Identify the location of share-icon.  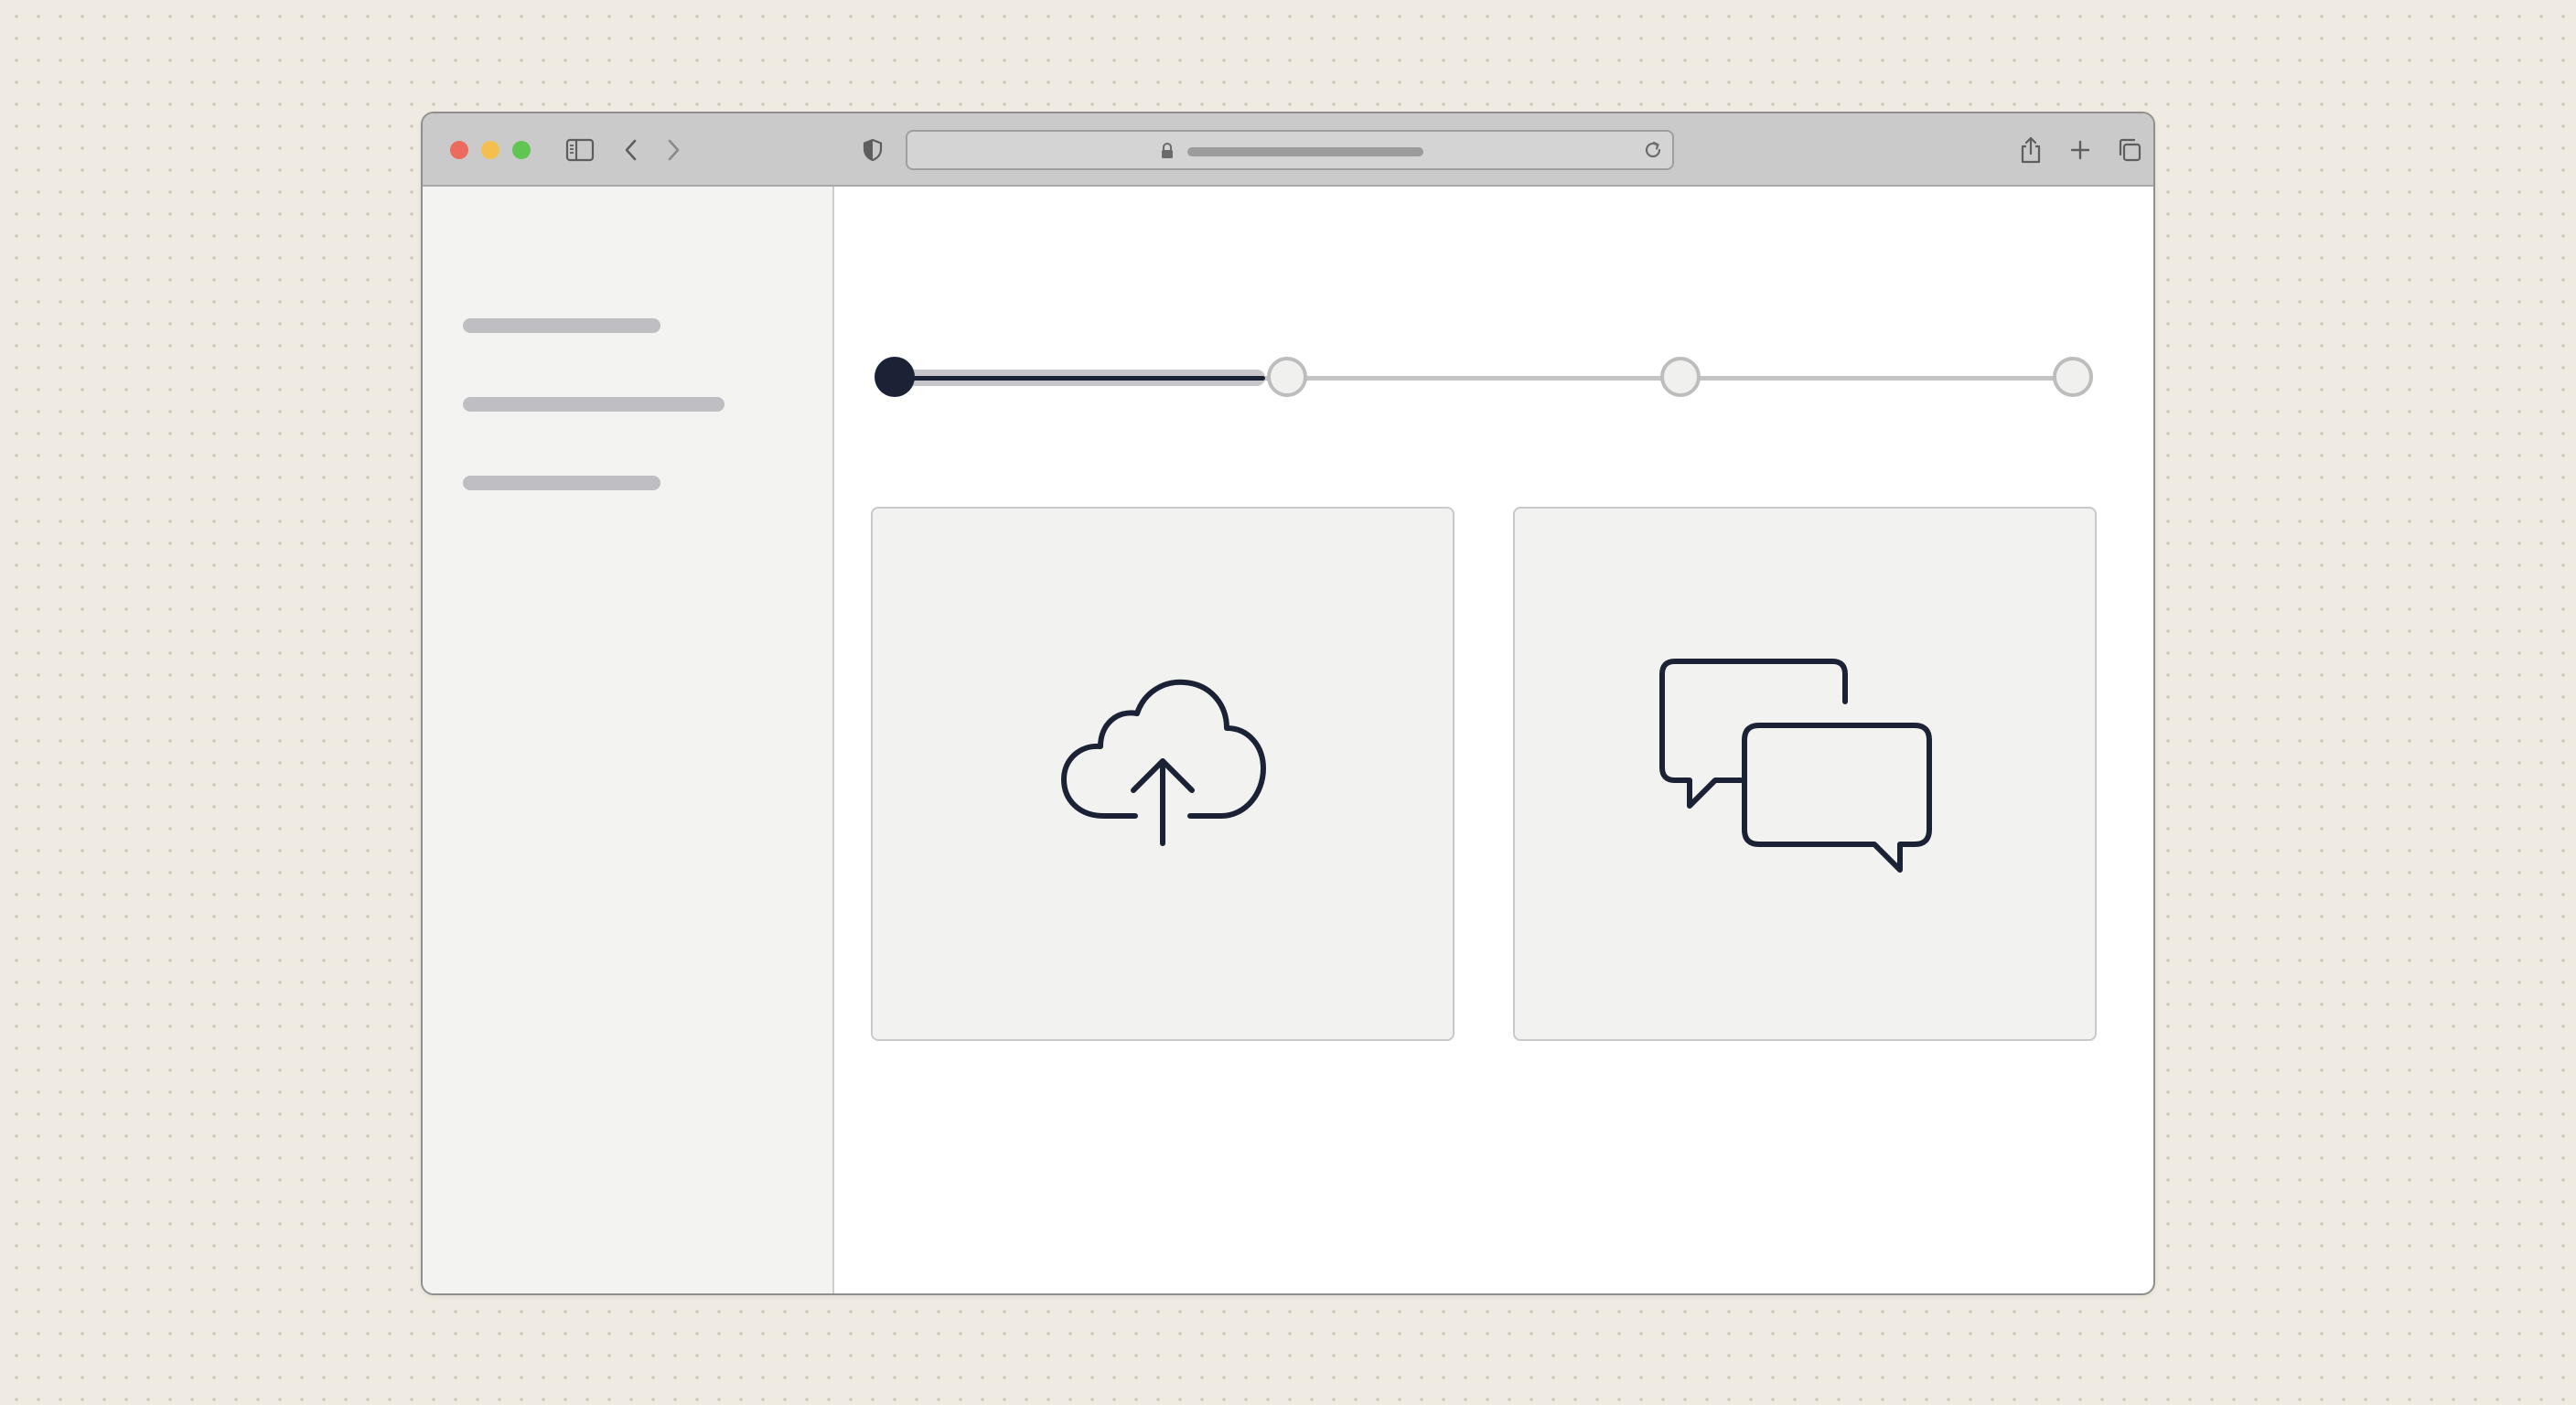
(2031, 150).